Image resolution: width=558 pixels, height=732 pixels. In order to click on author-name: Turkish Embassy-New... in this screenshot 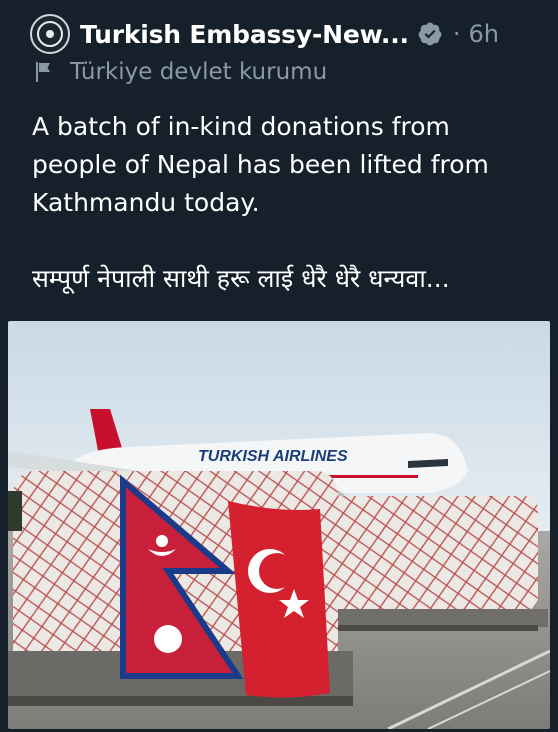, I will do `click(244, 34)`.